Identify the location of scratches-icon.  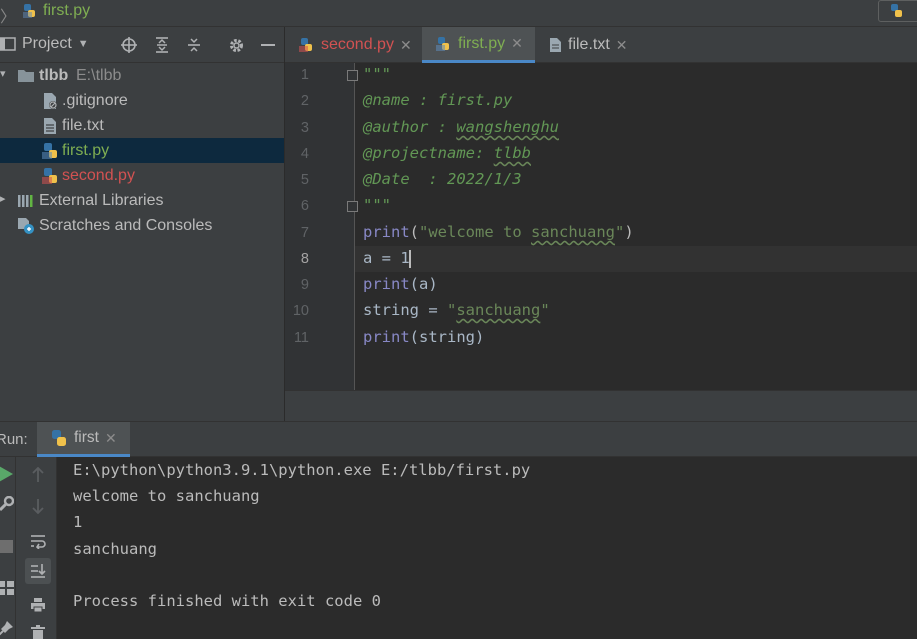
(26, 226).